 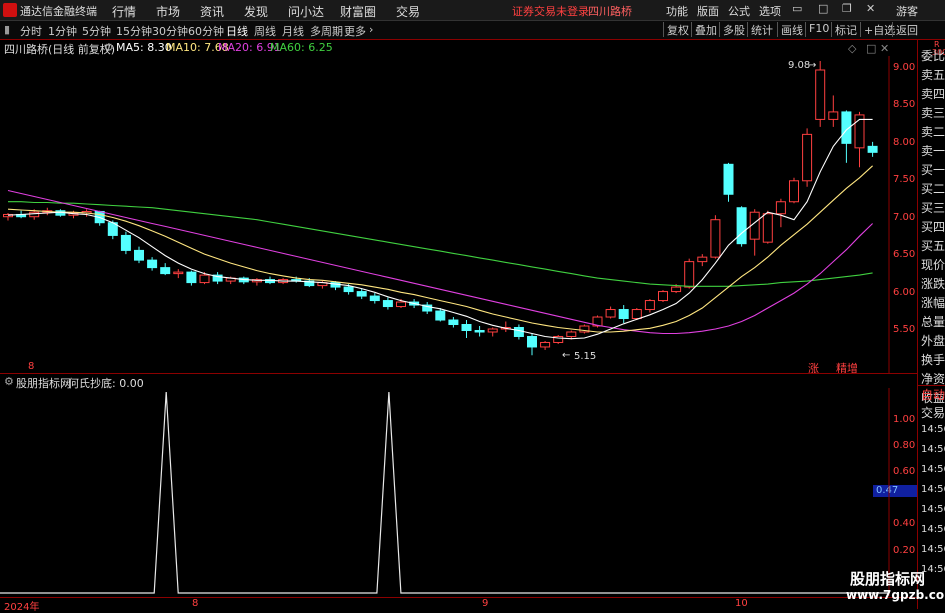 What do you see at coordinates (550, 11) in the screenshot?
I see `trade-login-warning: 证券交易未登录` at bounding box center [550, 11].